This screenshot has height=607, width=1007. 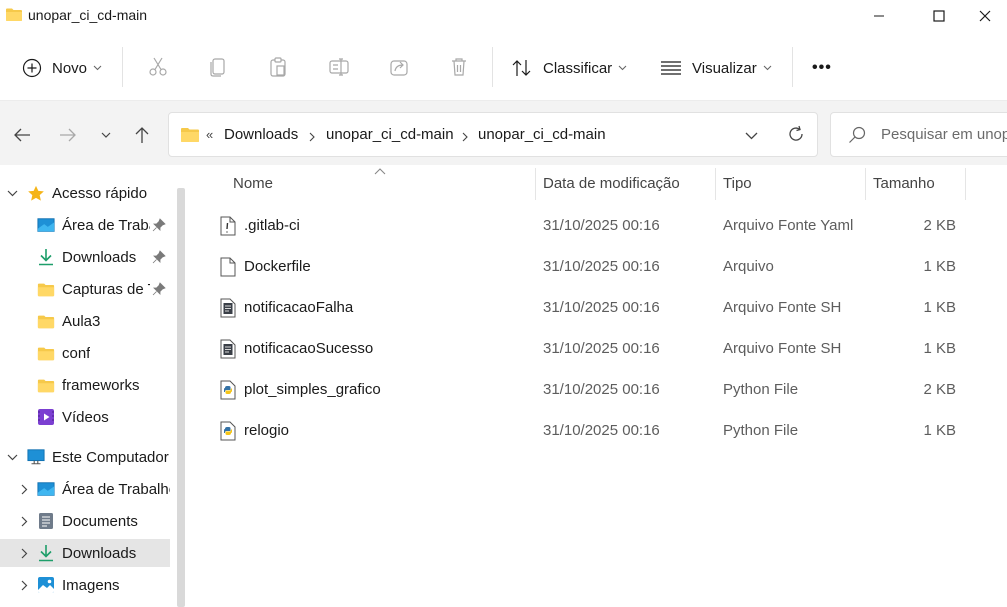 What do you see at coordinates (593, 267) in the screenshot?
I see `file-row: Dockerfile 31/10/2025 00:16 Arquivo 1 KB` at bounding box center [593, 267].